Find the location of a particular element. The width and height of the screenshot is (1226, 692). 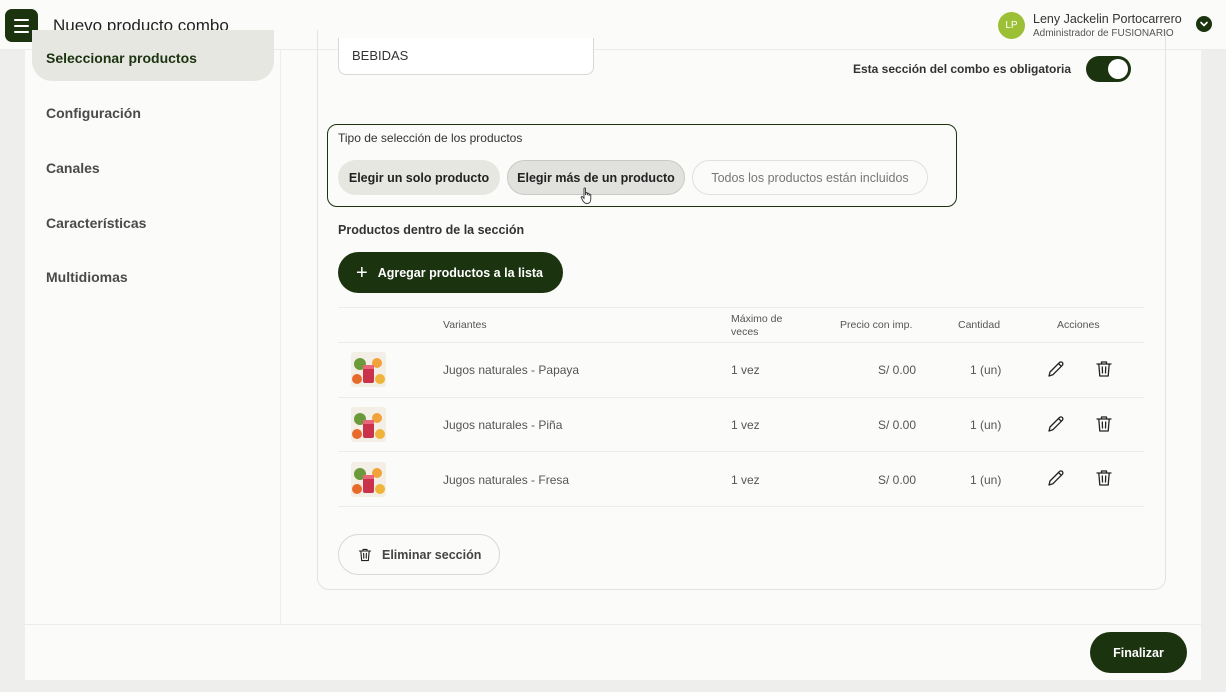

column-header-max-line1: Máximo de is located at coordinates (757, 319).